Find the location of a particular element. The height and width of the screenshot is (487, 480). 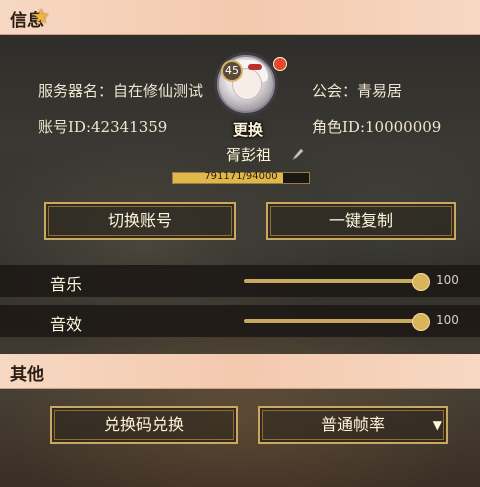

notification-dot is located at coordinates (280, 64).